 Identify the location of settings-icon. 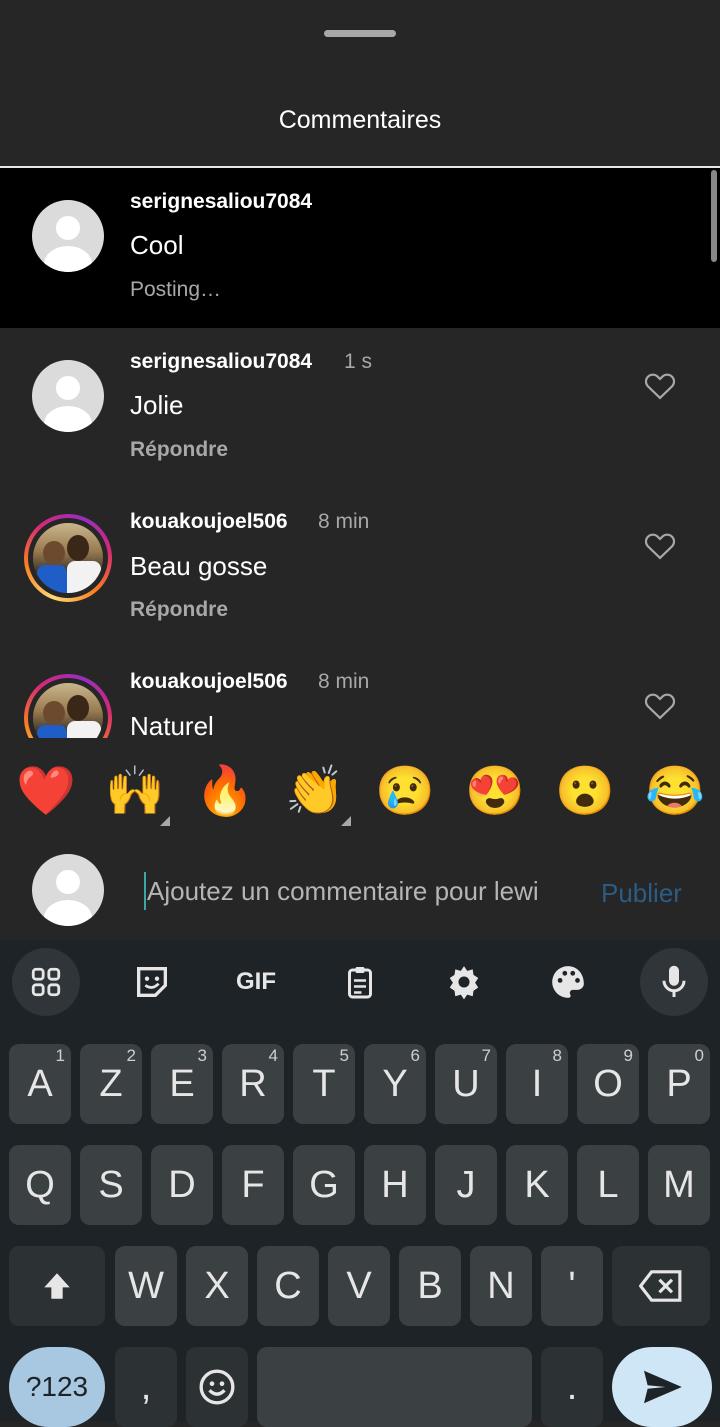
(464, 982).